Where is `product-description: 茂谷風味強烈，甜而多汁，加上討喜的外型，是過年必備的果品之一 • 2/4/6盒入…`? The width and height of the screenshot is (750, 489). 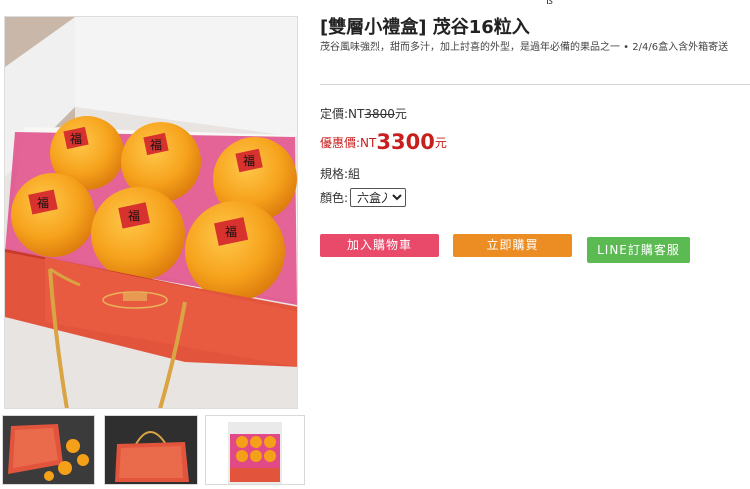
product-description: 茂谷風味強烈，甜而多汁，加上討喜的外型，是過年必備的果品之一 • 2/4/6盒入… is located at coordinates (524, 47).